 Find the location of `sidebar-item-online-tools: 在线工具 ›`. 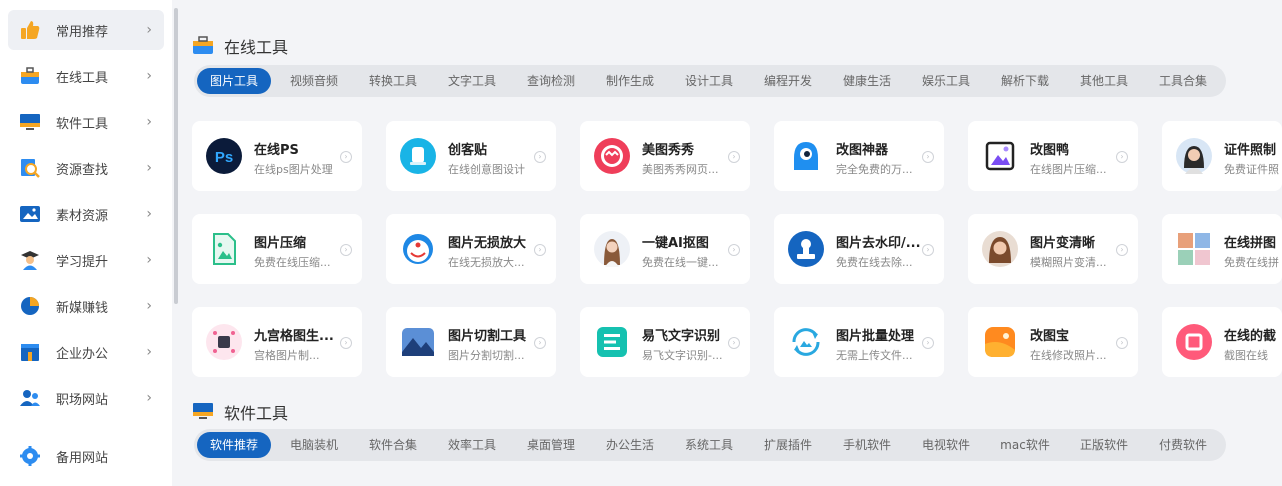

sidebar-item-online-tools: 在线工具 › is located at coordinates (86, 76).